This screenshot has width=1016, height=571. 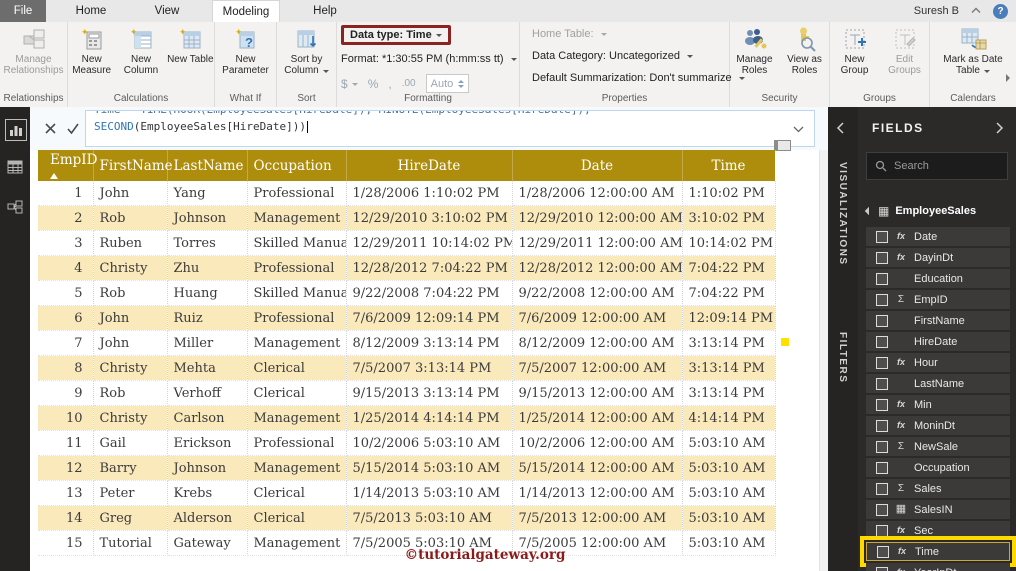 What do you see at coordinates (597, 418) in the screenshot?
I see `table-cell: 1/25/2014 12:00:00 AM` at bounding box center [597, 418].